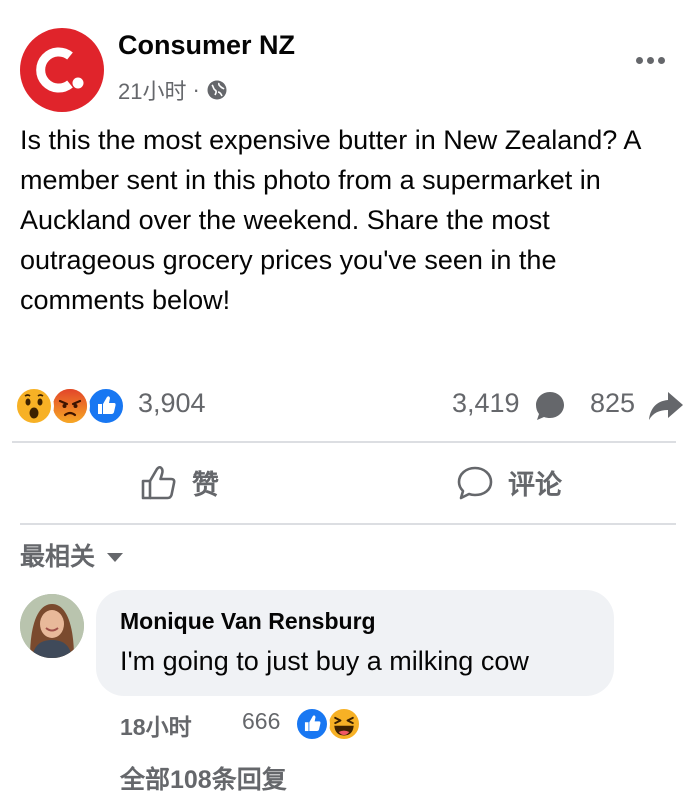 Image resolution: width=688 pixels, height=806 pixels. What do you see at coordinates (206, 45) in the screenshot?
I see `page-name: Consumer NZ` at bounding box center [206, 45].